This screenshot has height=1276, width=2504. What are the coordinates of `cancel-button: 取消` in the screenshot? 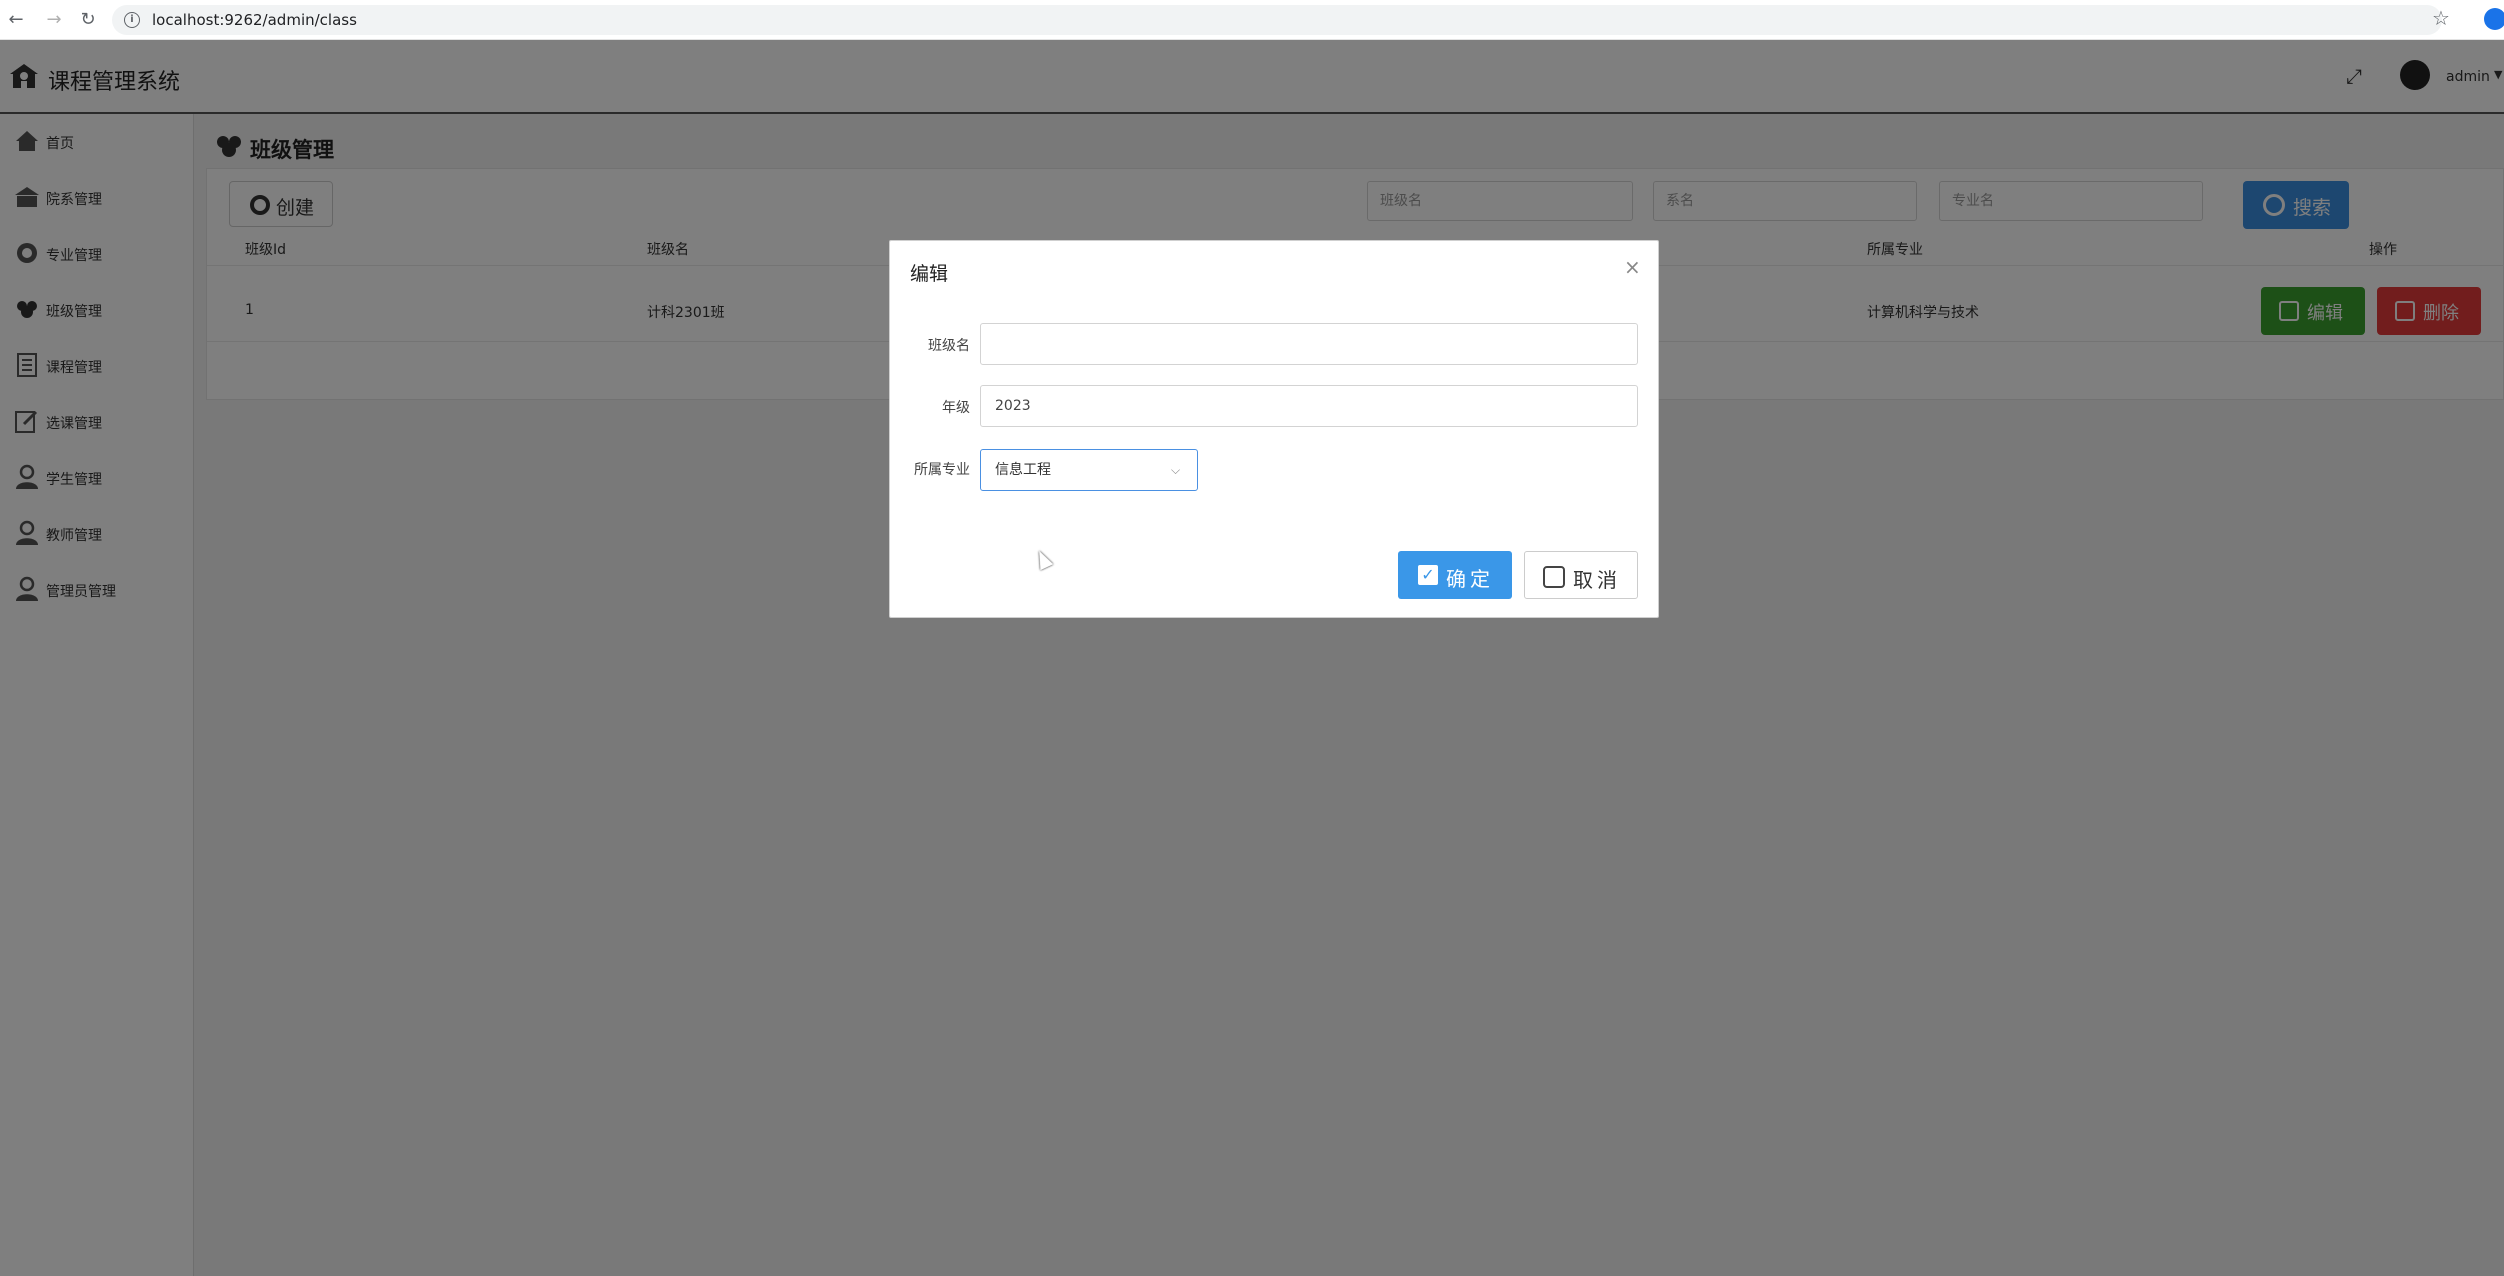 It's located at (1581, 575).